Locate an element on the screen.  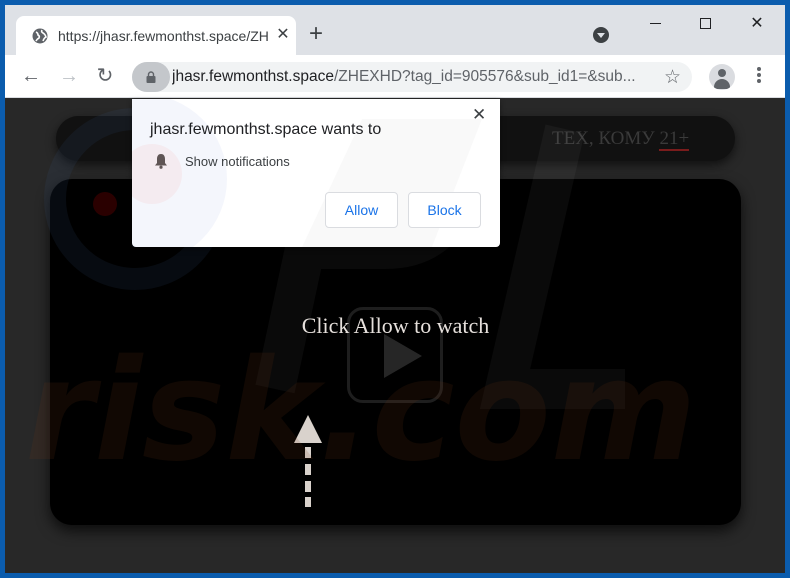
allow-button: Allow is located at coordinates (361, 210).